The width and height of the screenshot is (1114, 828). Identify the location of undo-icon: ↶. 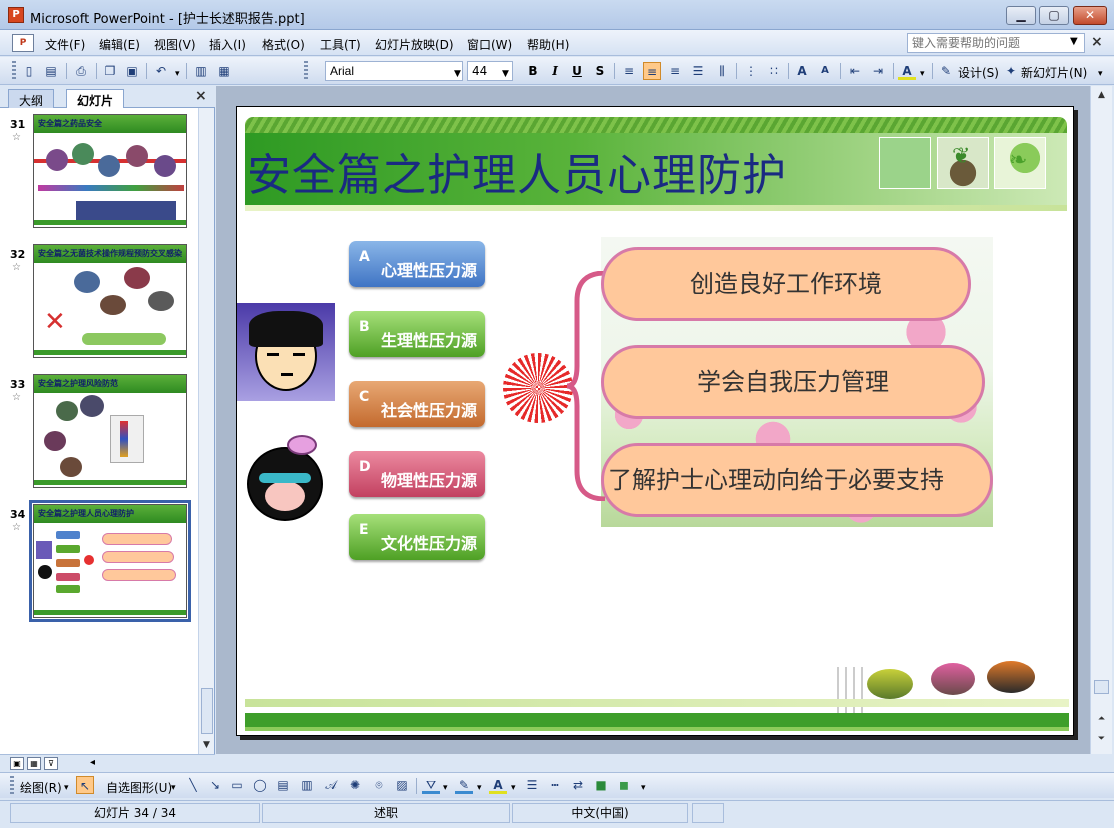
(161, 71).